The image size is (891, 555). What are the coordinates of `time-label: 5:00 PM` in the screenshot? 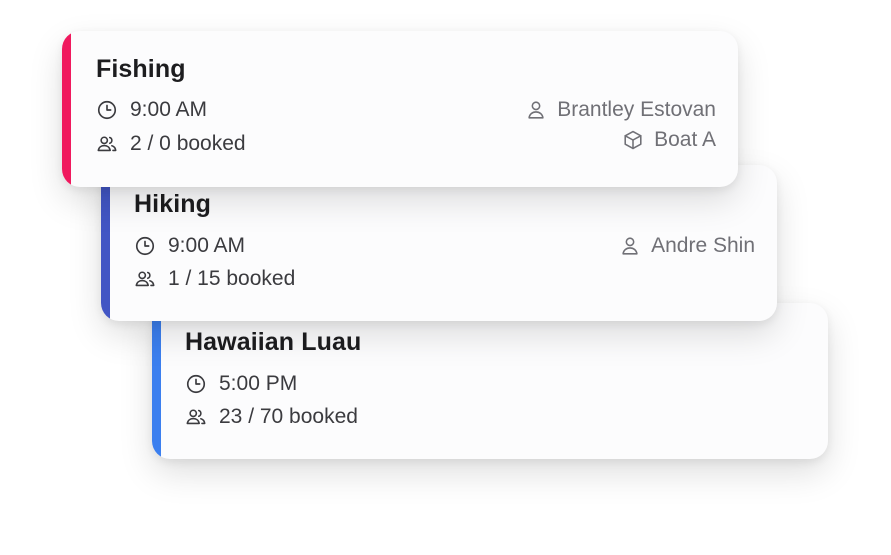 It's located at (258, 383).